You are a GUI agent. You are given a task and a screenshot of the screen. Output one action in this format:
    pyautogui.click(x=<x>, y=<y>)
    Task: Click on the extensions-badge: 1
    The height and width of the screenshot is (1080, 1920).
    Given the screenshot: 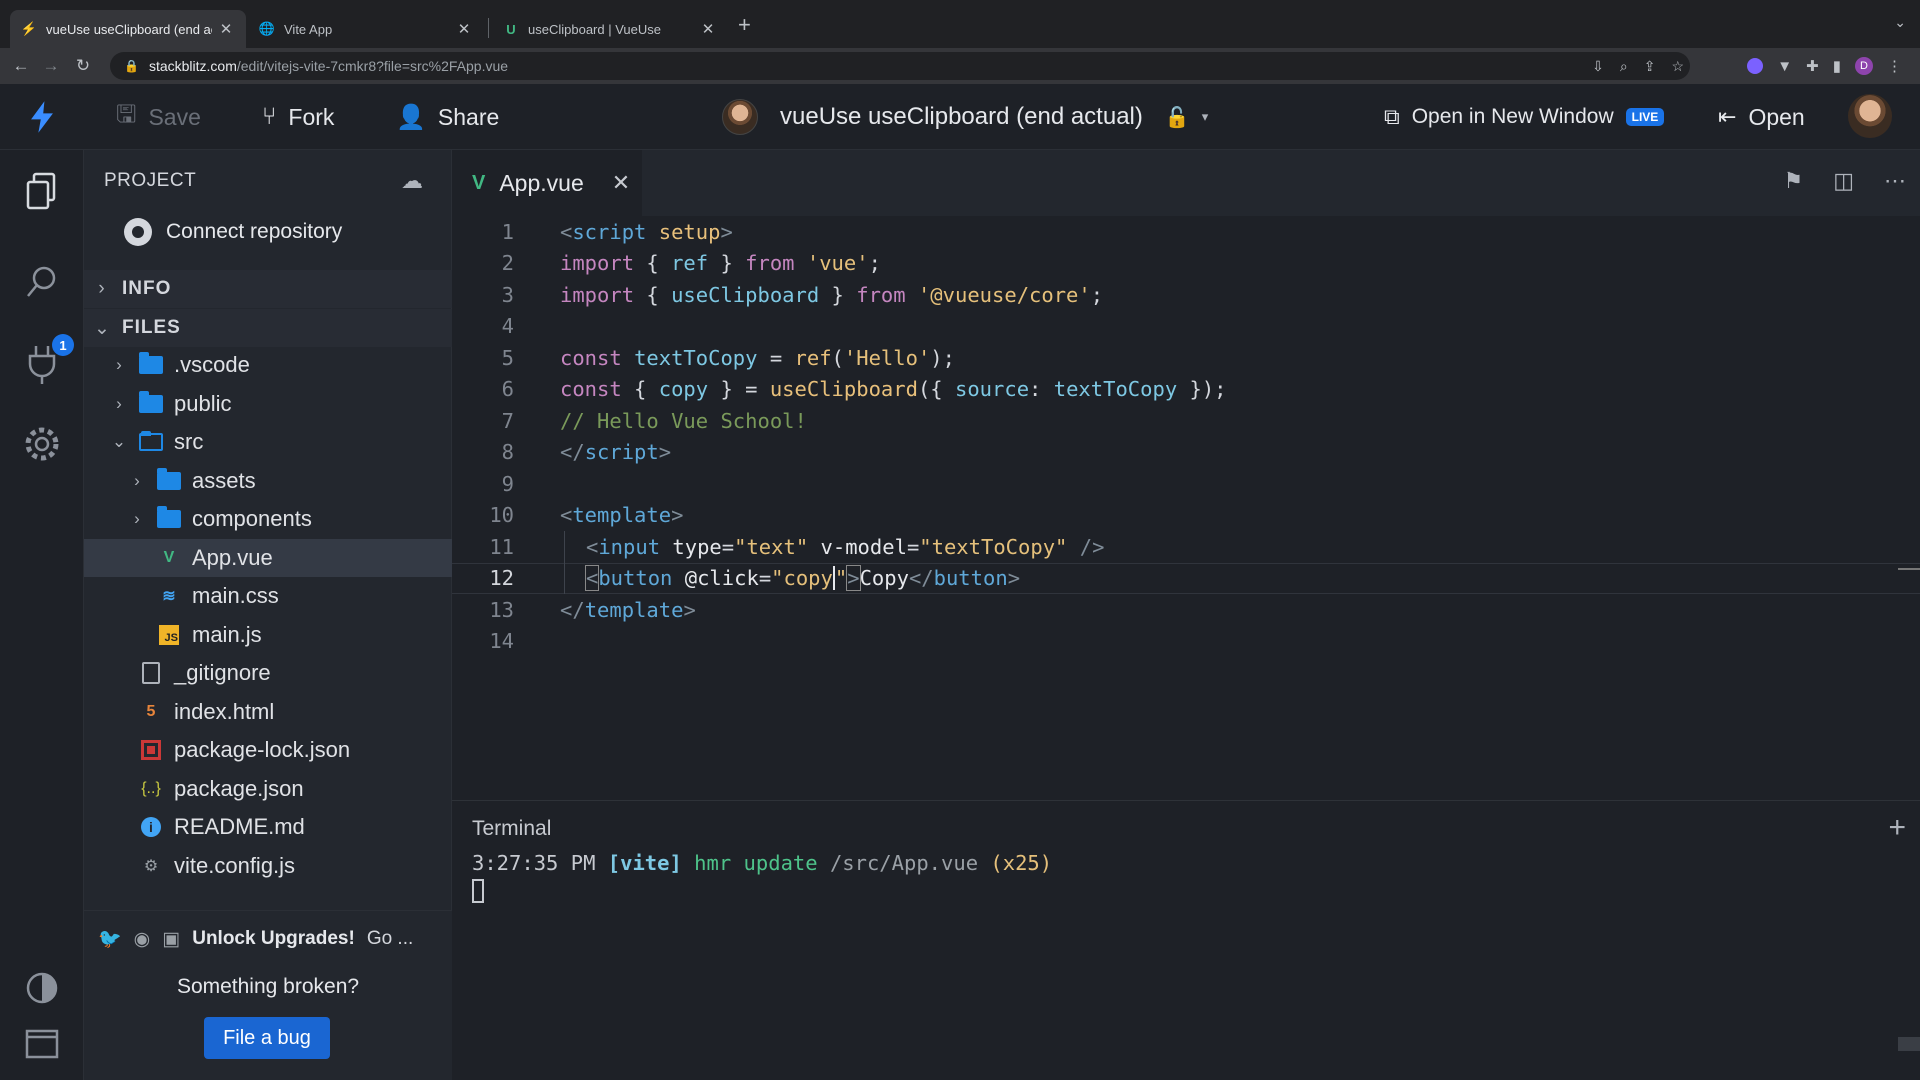 What is the action you would take?
    pyautogui.click(x=63, y=345)
    